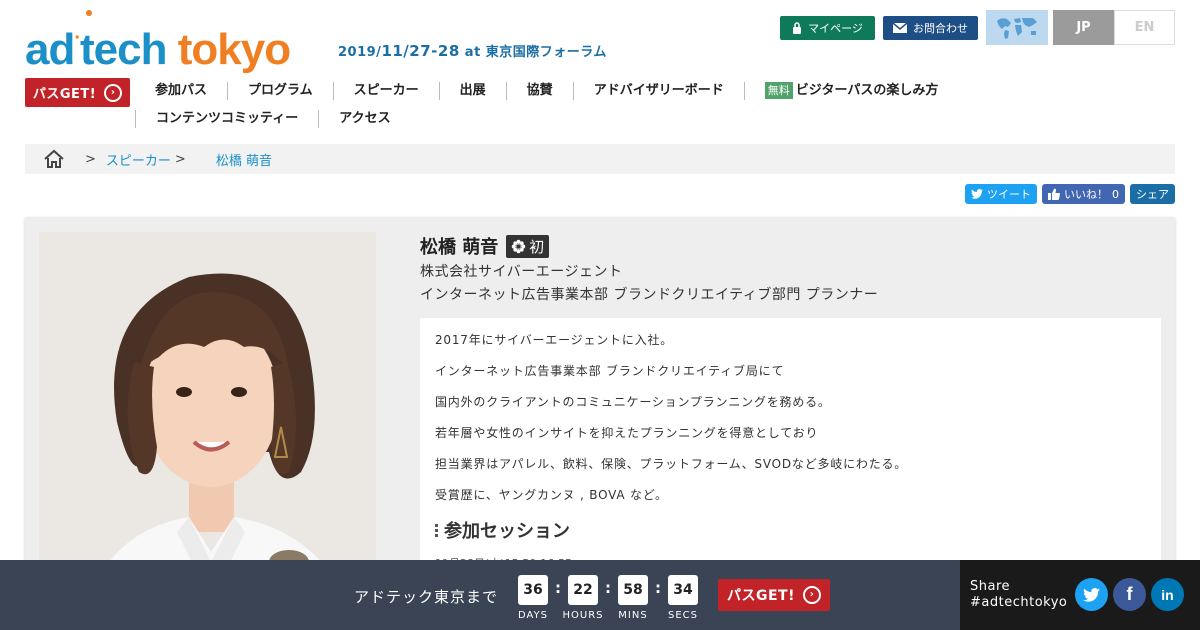 The height and width of the screenshot is (630, 1200). Describe the element at coordinates (426, 597) in the screenshot. I see `countdown-label: アドテック東京まで` at that location.